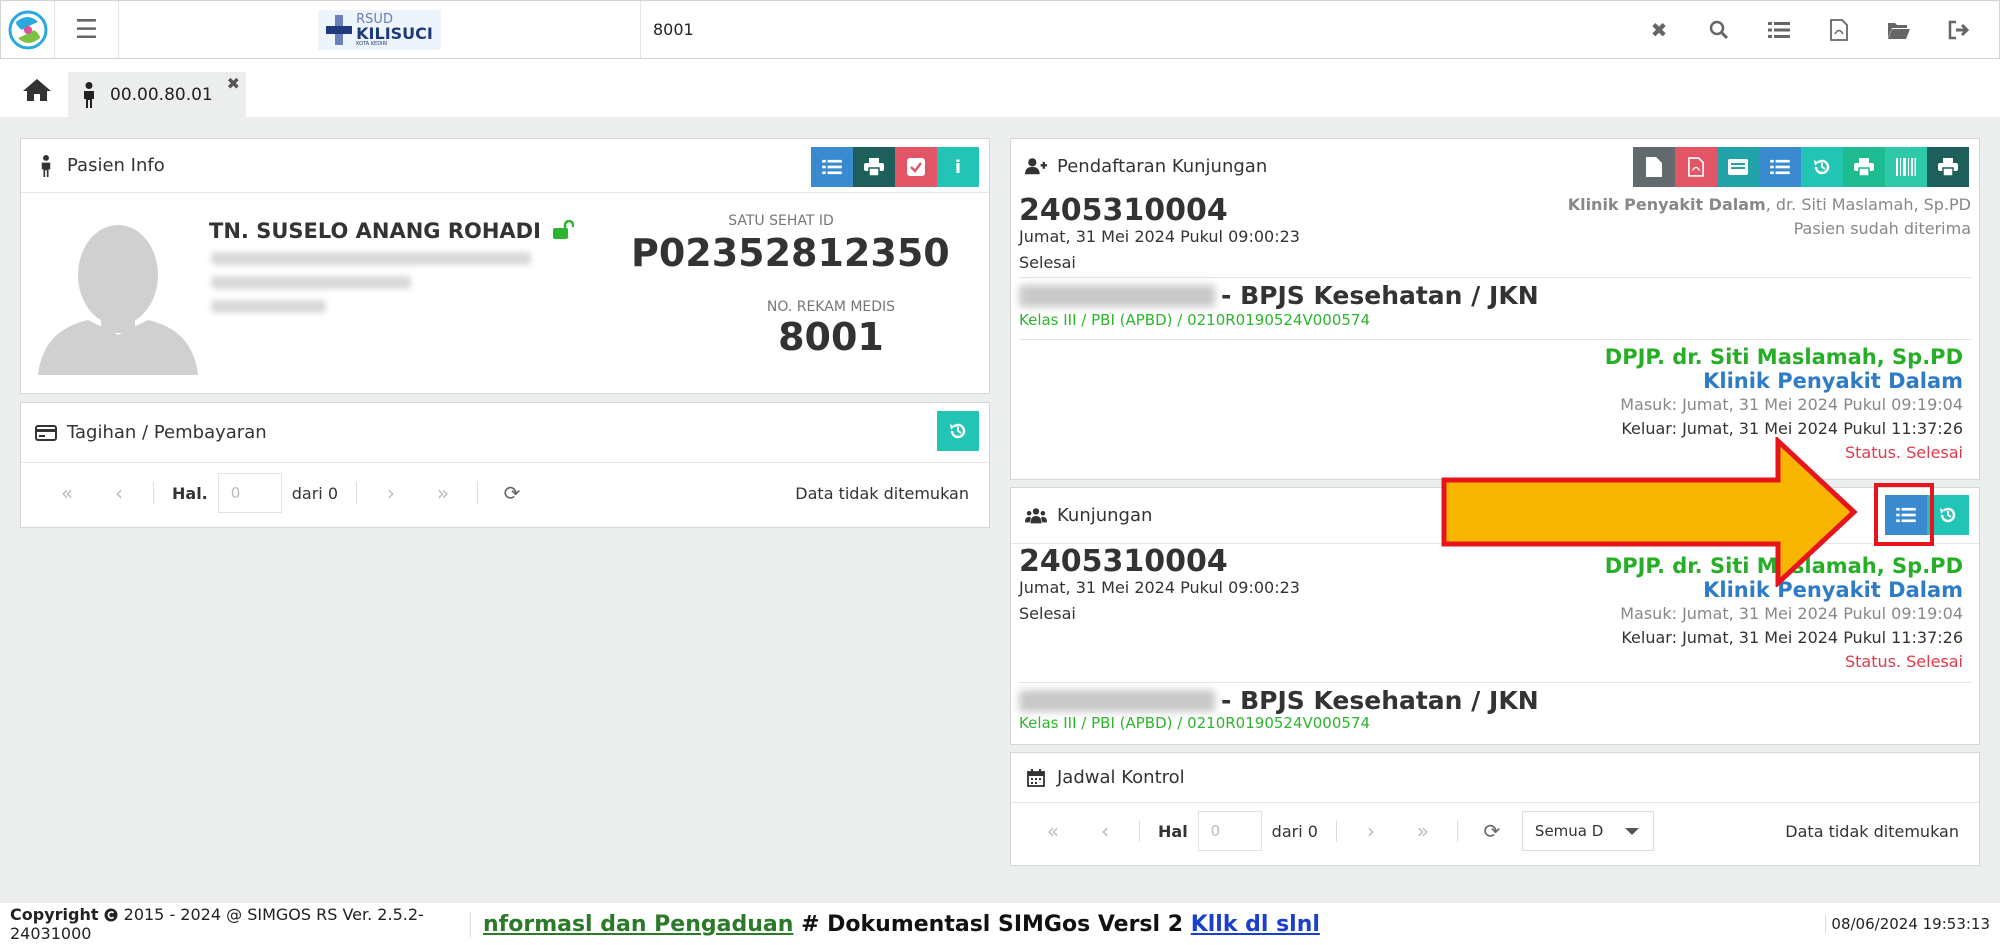  I want to click on copyright-icon, so click(111, 915).